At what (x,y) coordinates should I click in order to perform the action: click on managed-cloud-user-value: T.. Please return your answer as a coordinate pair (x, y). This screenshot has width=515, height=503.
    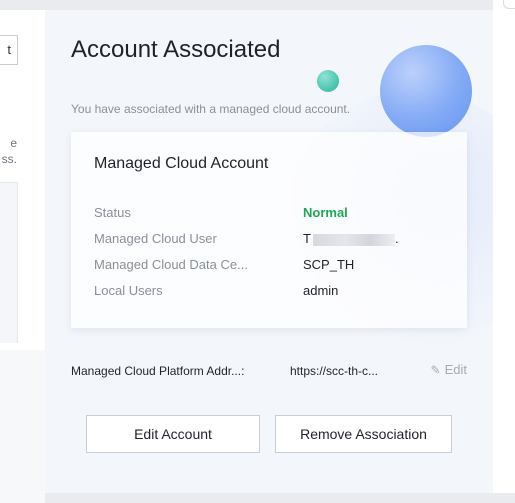
    Looking at the image, I should click on (351, 238).